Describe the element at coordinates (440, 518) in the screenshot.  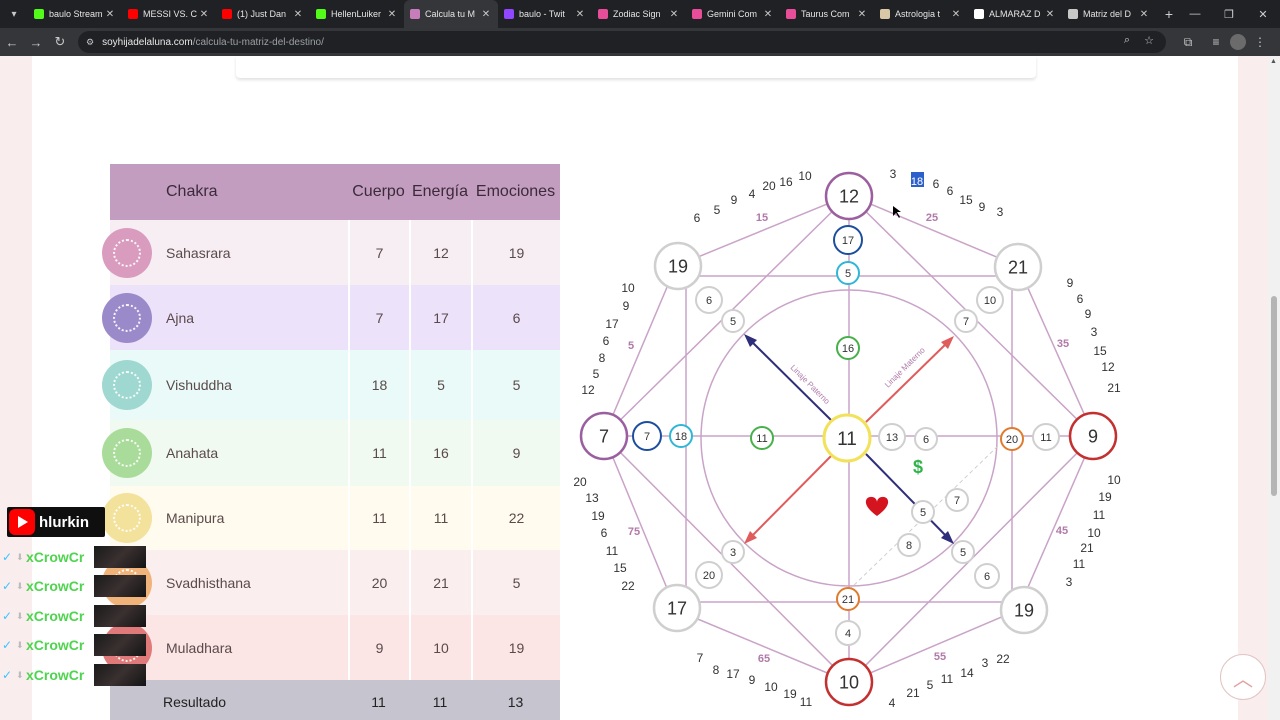
I see `cell-energy: 11` at that location.